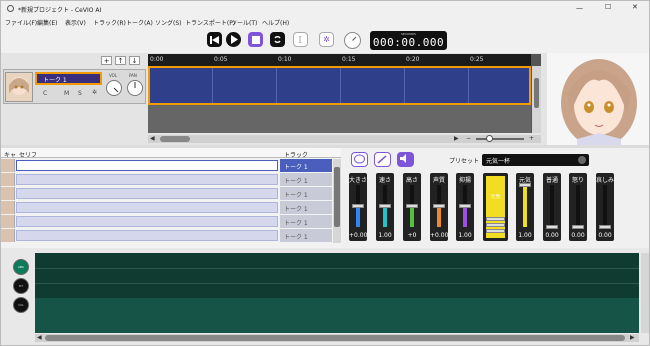 This screenshot has height=346, width=650. Describe the element at coordinates (468, 138) in the screenshot. I see `zoom-out-icon: −` at that location.